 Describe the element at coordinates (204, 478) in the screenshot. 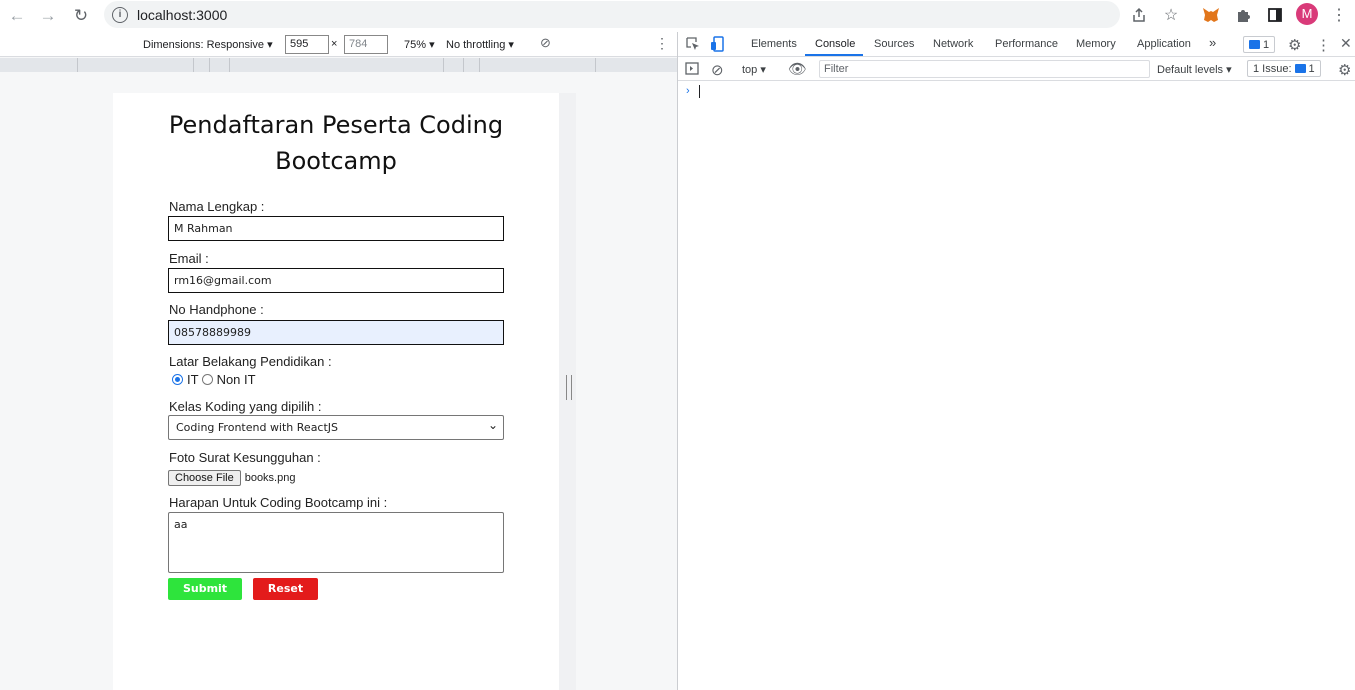

I see `choose-file-button: Choose File` at that location.